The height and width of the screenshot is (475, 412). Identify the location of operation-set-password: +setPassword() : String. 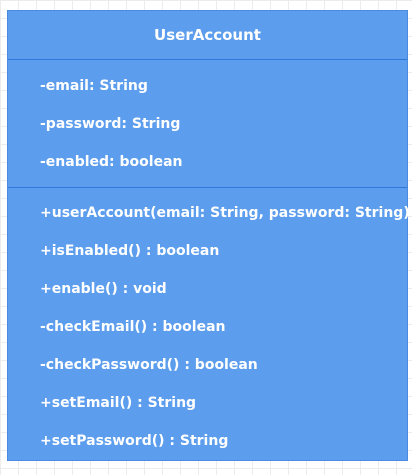
(134, 441).